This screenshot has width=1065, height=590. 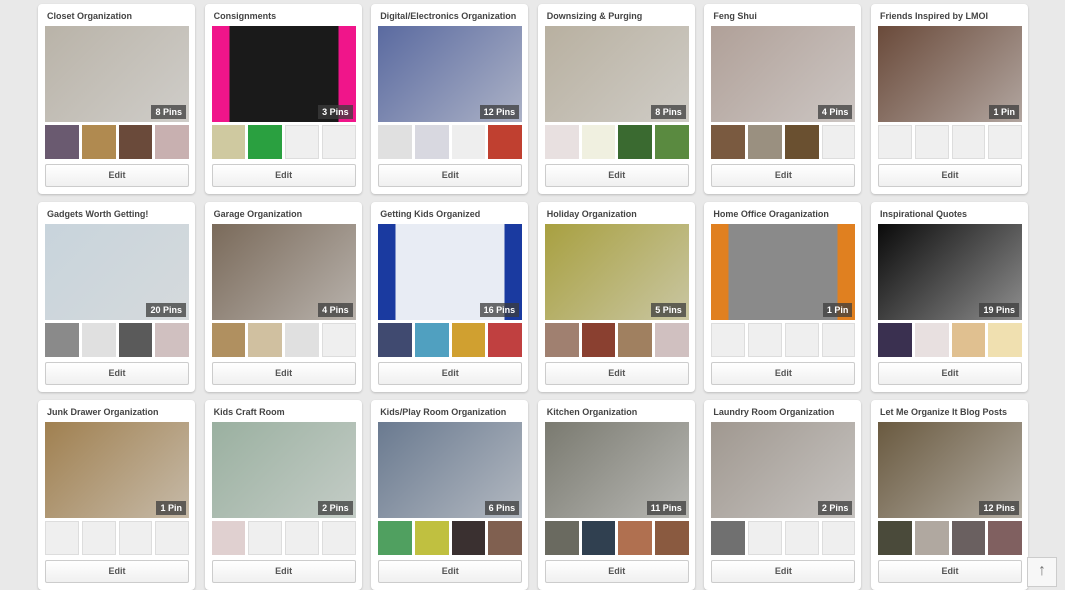 I want to click on board-title: Closet Organization, so click(x=89, y=16).